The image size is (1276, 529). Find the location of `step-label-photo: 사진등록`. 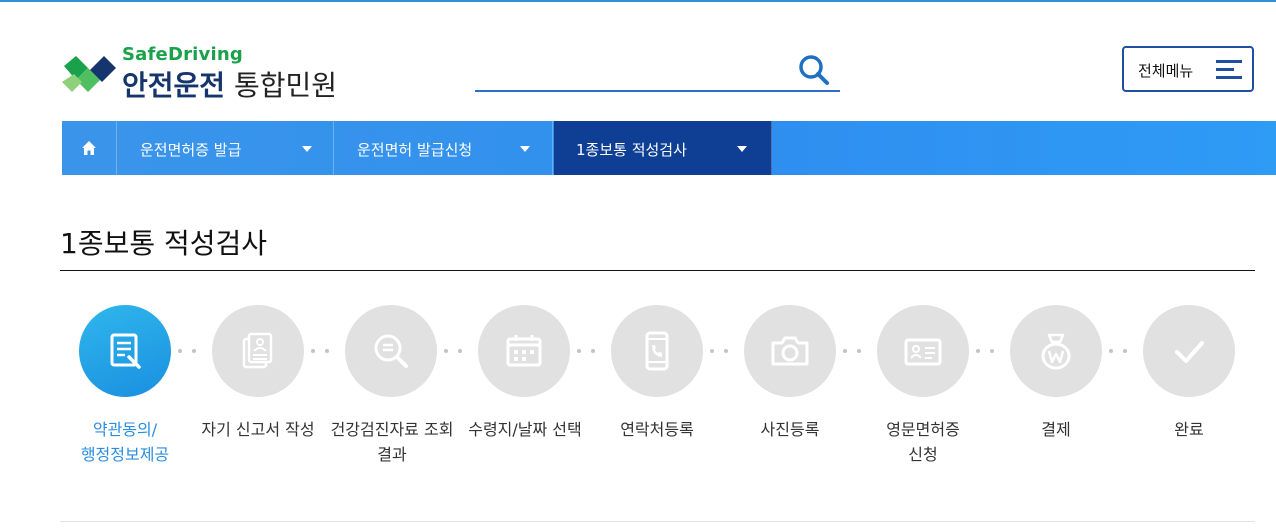

step-label-photo: 사진등록 is located at coordinates (790, 429).